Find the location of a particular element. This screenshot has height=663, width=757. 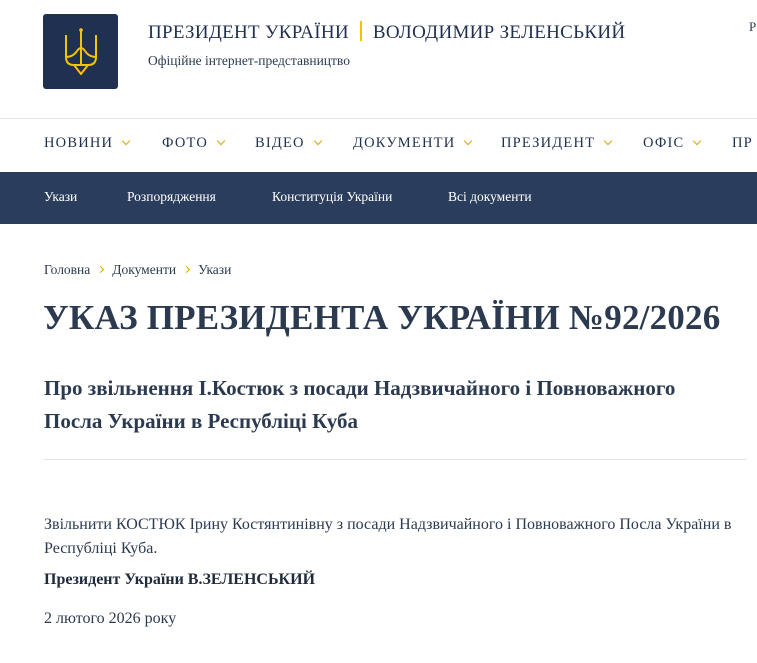

site-title: ПРЕЗИДЕНТ УКРАЇНИ ВОЛОДИМИР ЗЕЛЕНСЬКИЙ is located at coordinates (386, 32).